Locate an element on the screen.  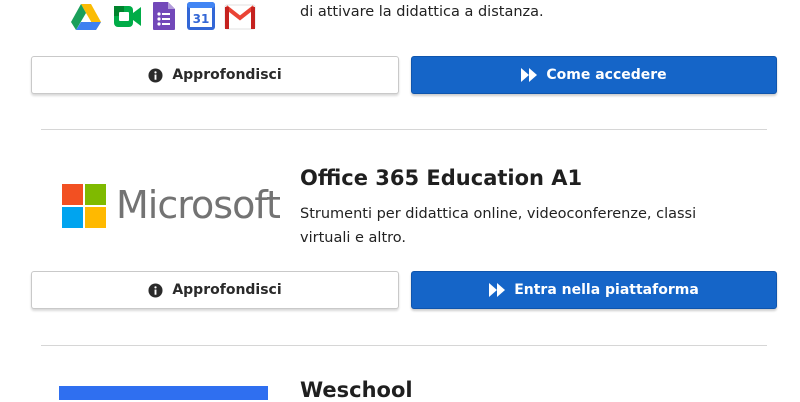
gsuite-app-icons: 31 is located at coordinates (165, 16).